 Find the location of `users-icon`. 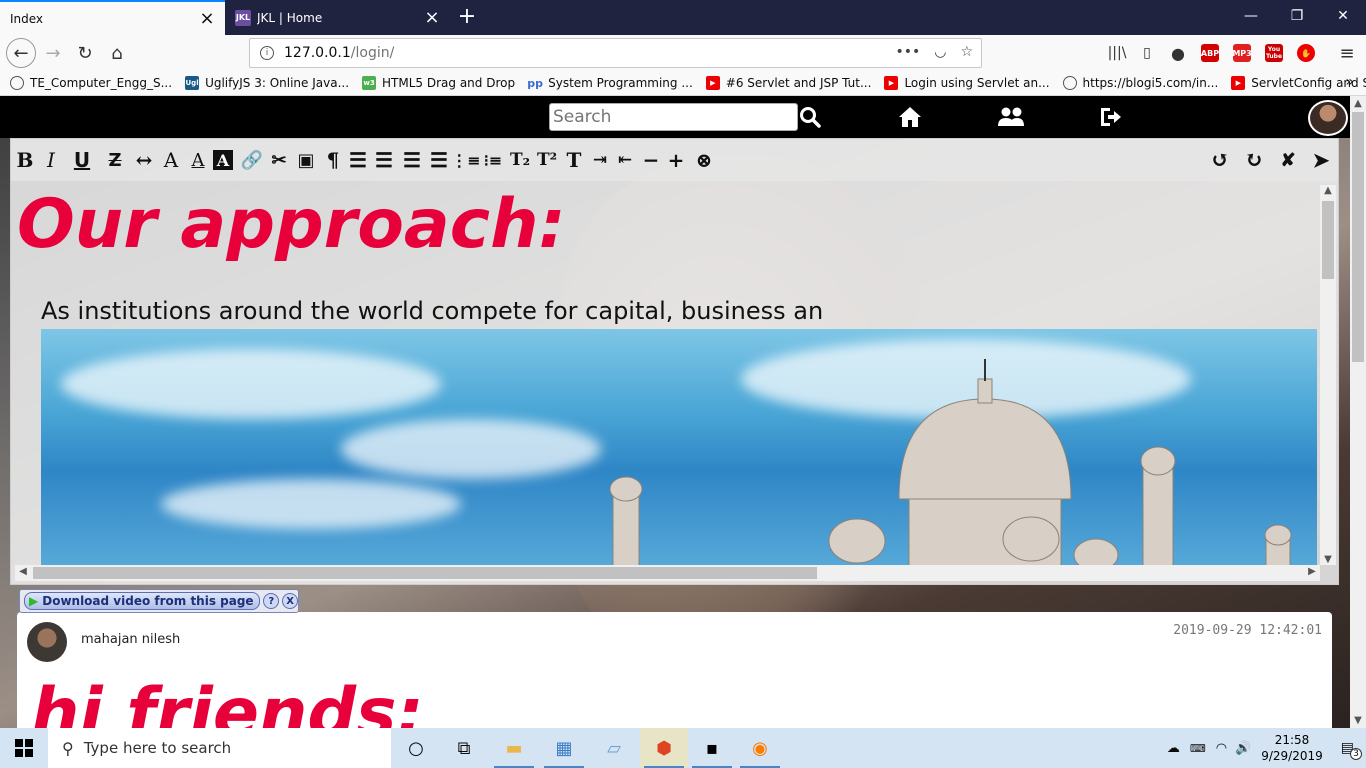

users-icon is located at coordinates (1011, 117).